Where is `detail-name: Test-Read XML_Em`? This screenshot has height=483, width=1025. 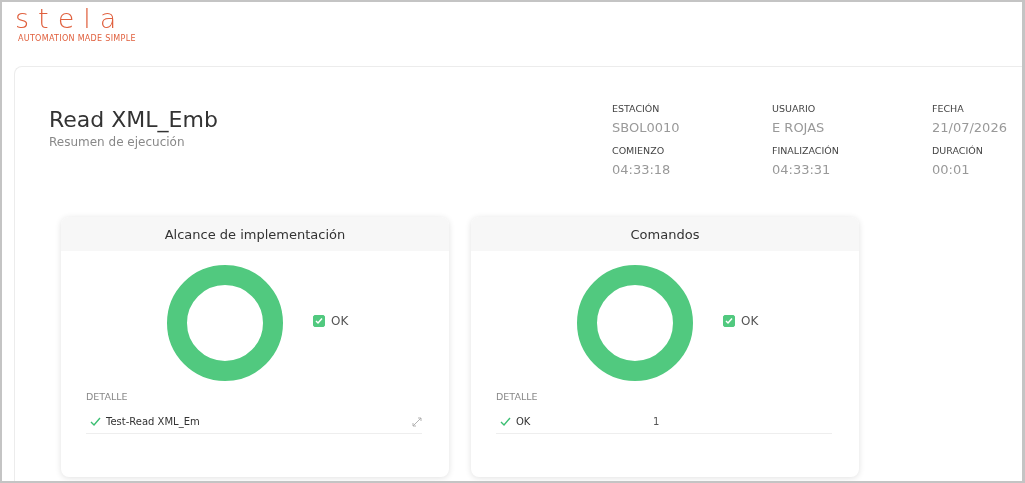 detail-name: Test-Read XML_Em is located at coordinates (153, 421).